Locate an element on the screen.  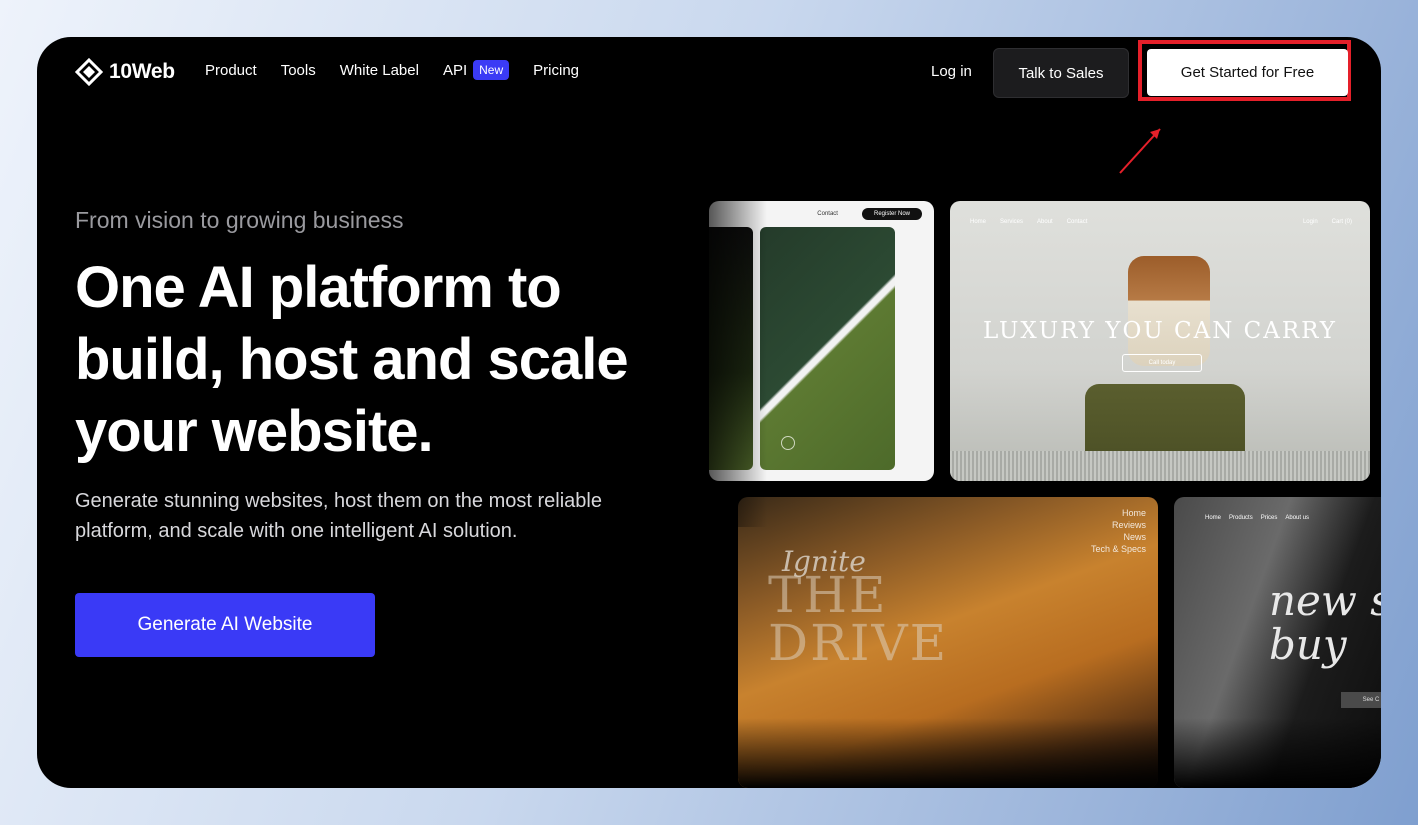
brand-logo: 10Web is located at coordinates (125, 72).